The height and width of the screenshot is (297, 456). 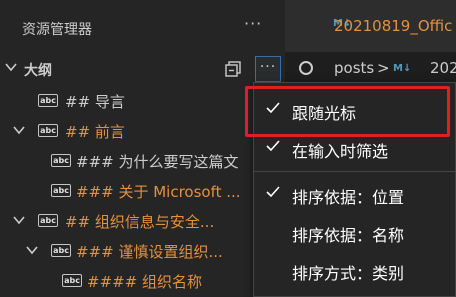 I want to click on outline-item-label: #### 组织名称, so click(x=145, y=282).